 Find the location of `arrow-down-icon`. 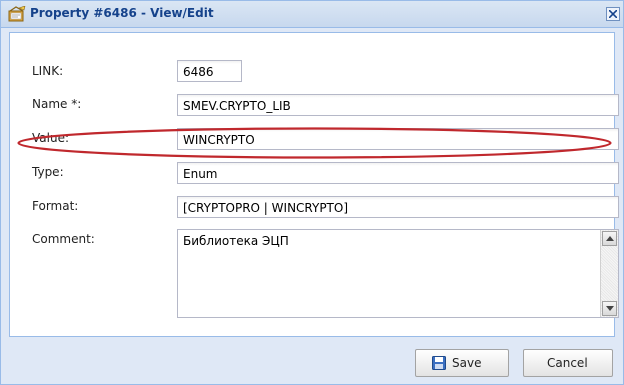

arrow-down-icon is located at coordinates (610, 308).